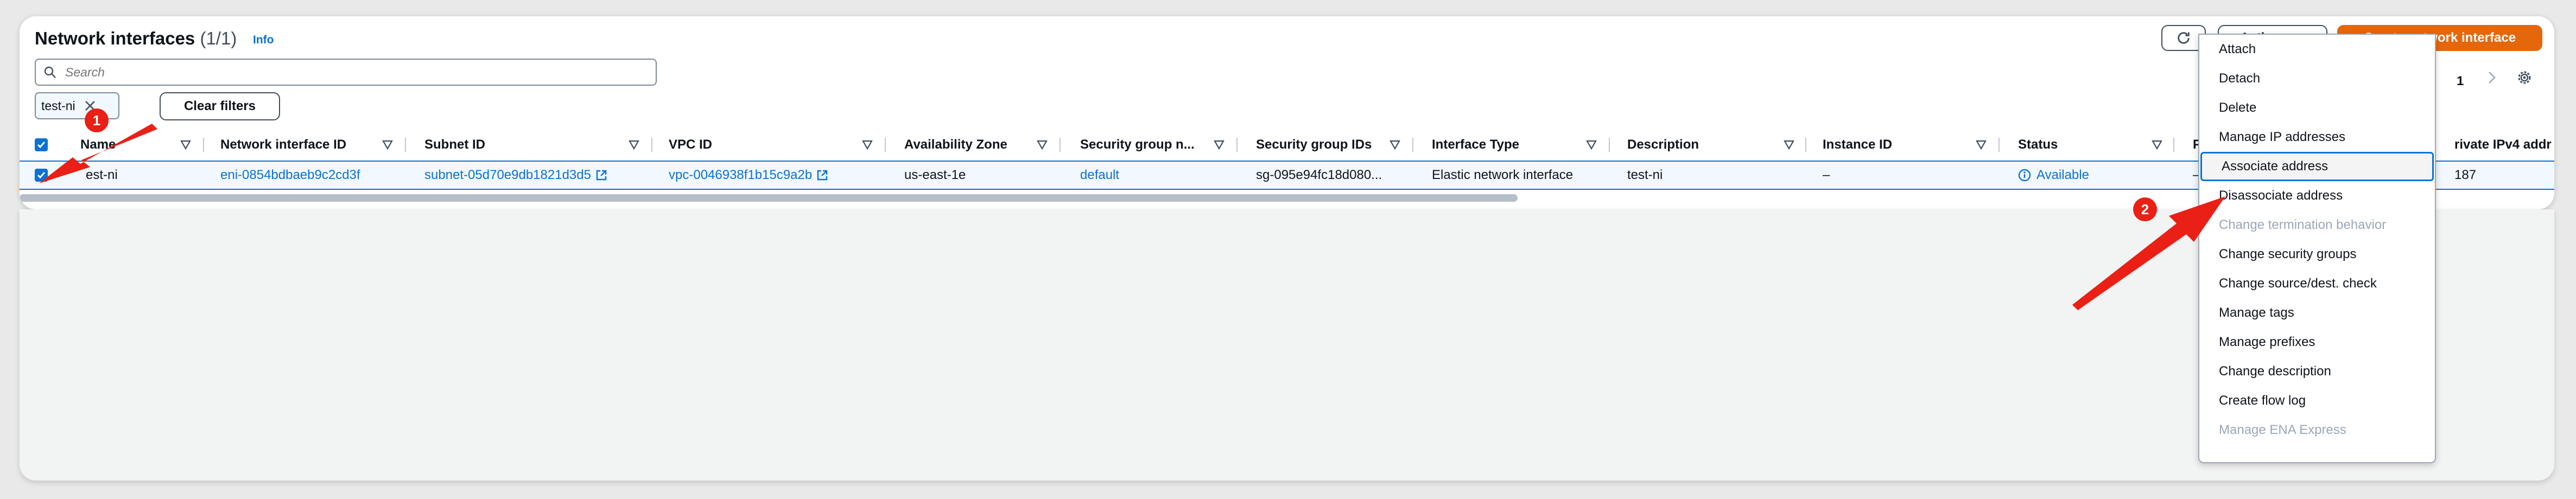 The width and height of the screenshot is (2576, 499). What do you see at coordinates (1645, 175) in the screenshot?
I see `cell-description: test-ni` at bounding box center [1645, 175].